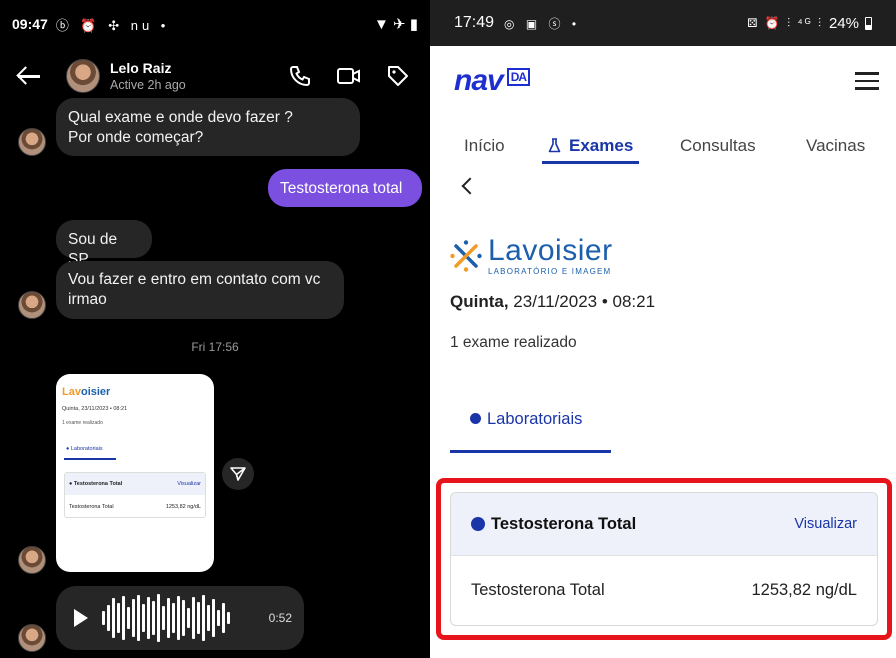  What do you see at coordinates (590, 162) in the screenshot?
I see `active-tab-indicator` at bounding box center [590, 162].